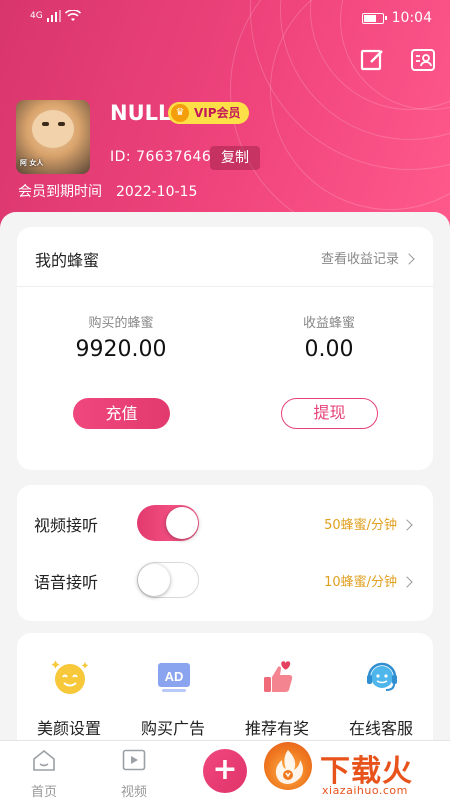 The image size is (450, 800). What do you see at coordinates (60, 192) in the screenshot?
I see `expiry-label: 会员到期时间` at bounding box center [60, 192].